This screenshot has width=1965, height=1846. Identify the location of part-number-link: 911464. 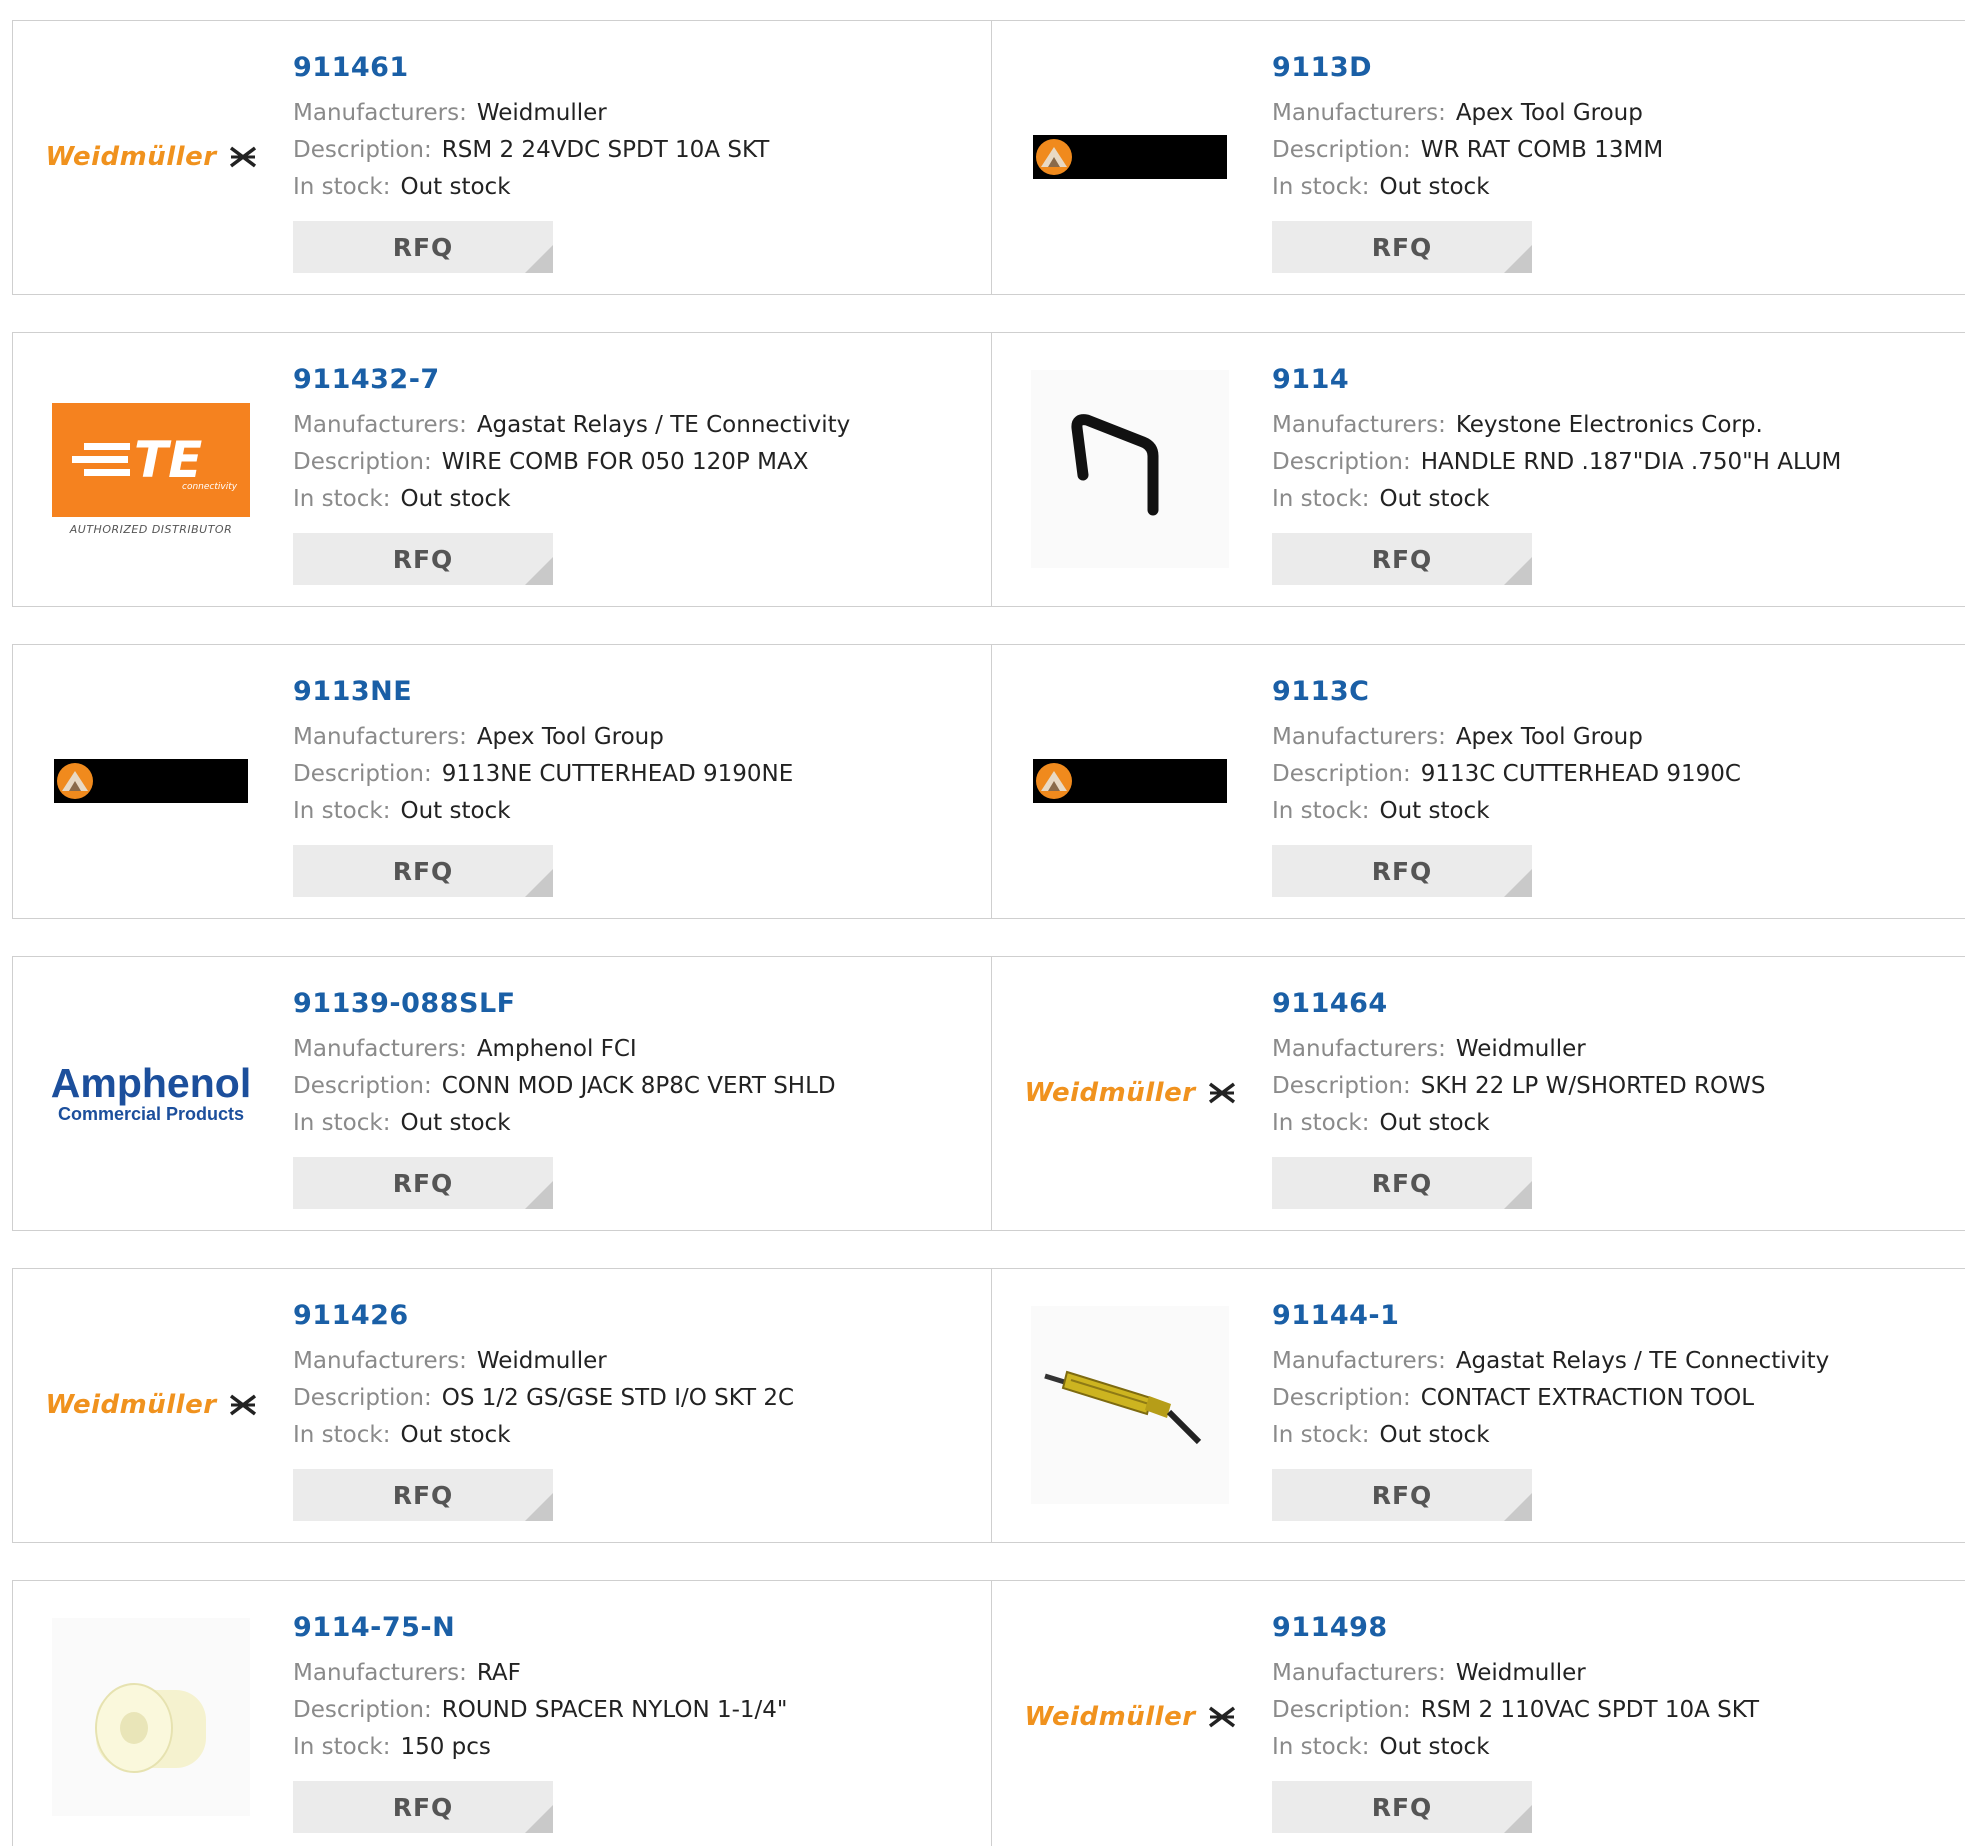
(1602, 1004).